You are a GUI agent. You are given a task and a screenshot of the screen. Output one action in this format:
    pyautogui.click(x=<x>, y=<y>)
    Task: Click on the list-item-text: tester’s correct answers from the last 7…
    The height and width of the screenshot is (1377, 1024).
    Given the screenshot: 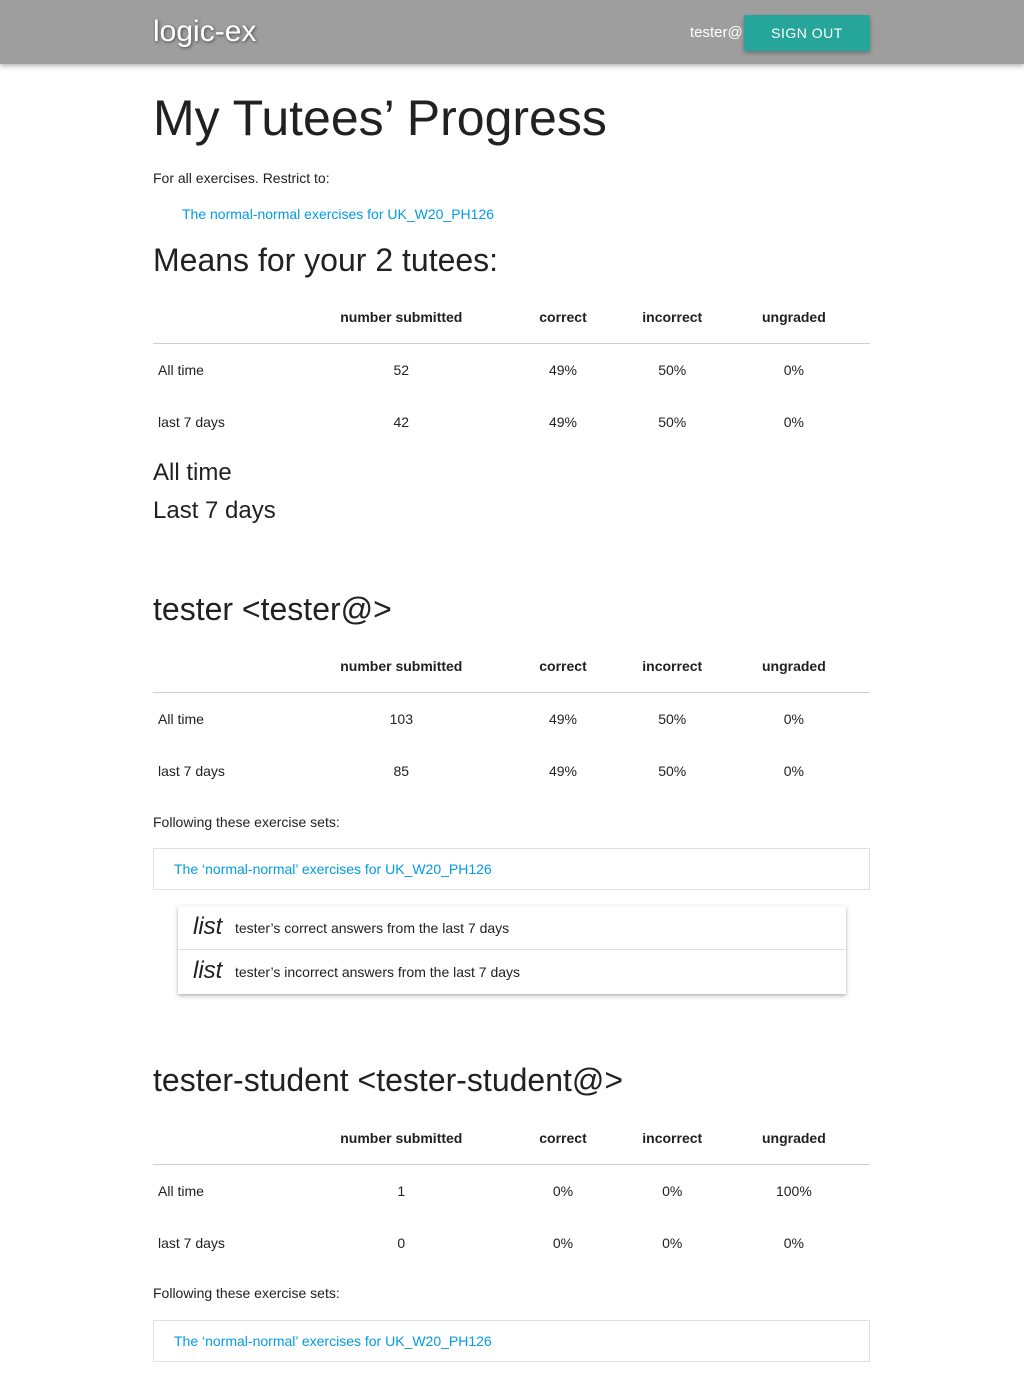 What is the action you would take?
    pyautogui.click(x=372, y=928)
    